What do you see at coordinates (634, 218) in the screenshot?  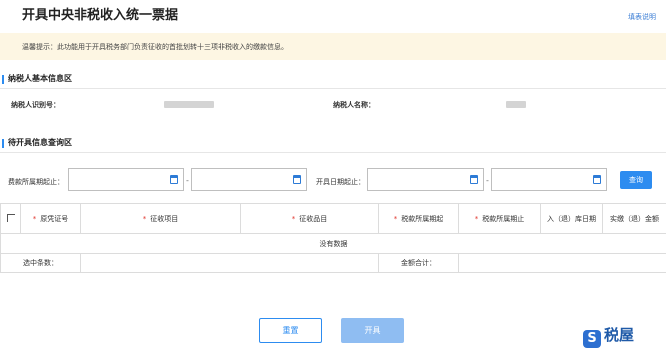 I see `column-header: 实缴（退）金额` at bounding box center [634, 218].